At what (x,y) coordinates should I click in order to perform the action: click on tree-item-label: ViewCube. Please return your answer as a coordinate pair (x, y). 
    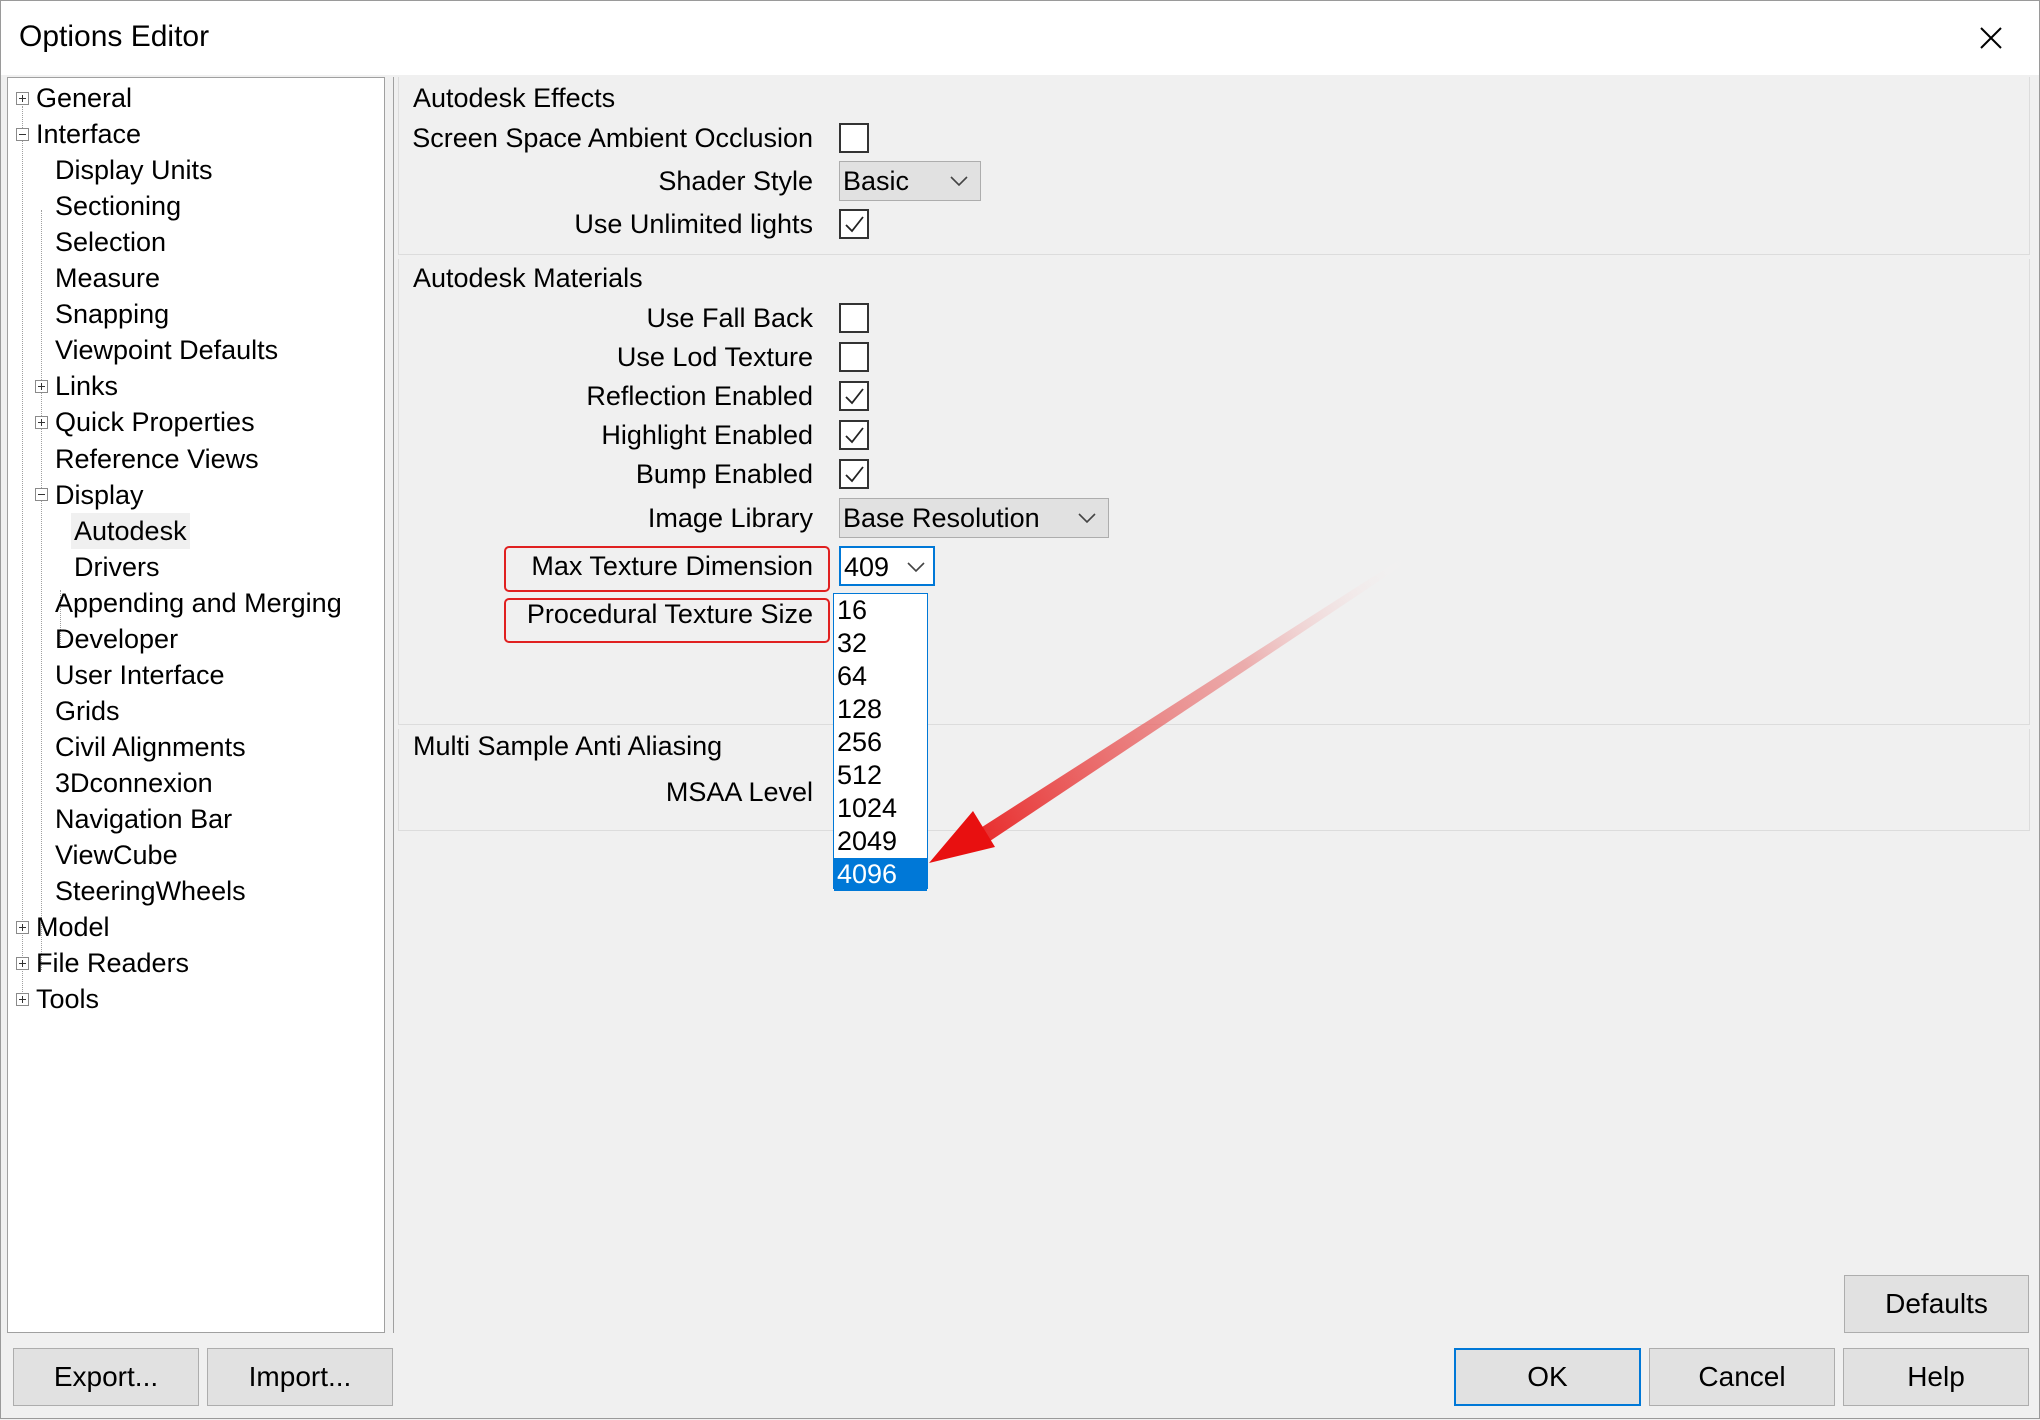
    Looking at the image, I should click on (116, 855).